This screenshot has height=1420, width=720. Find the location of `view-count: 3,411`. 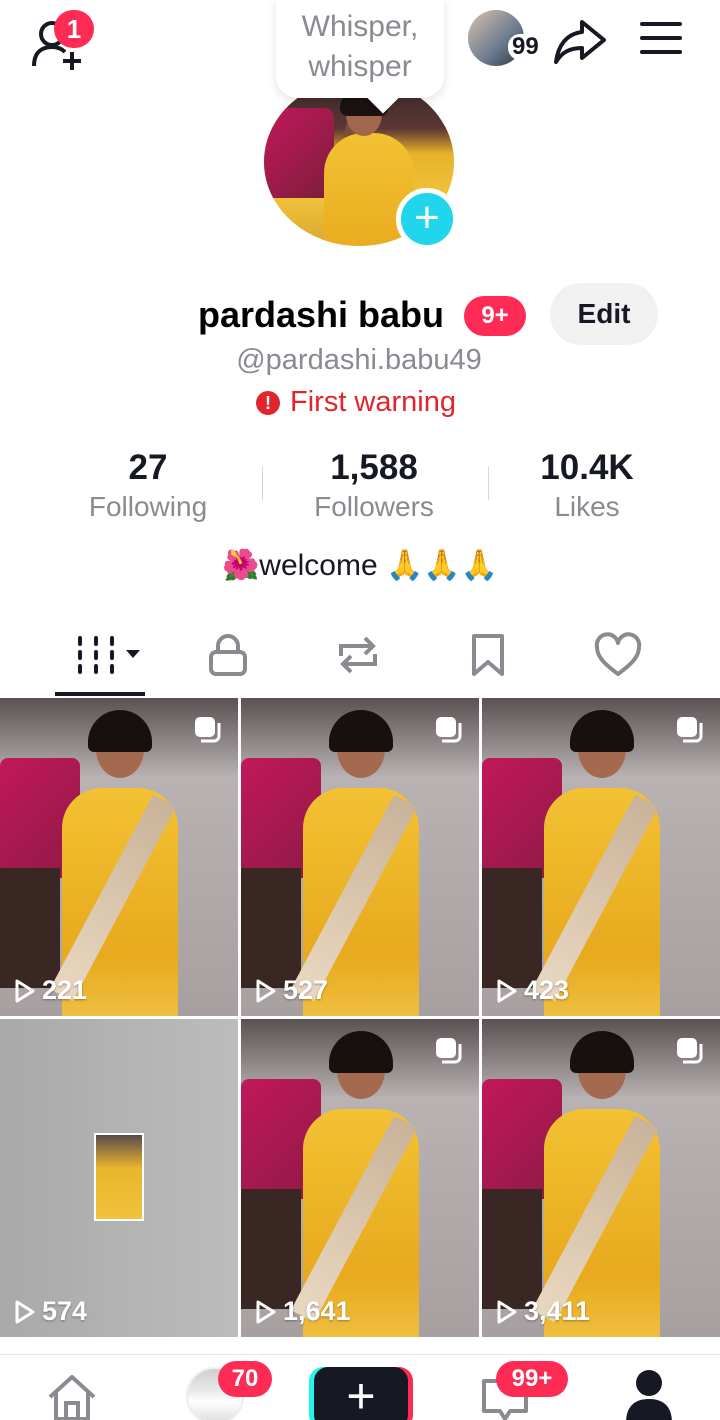

view-count: 3,411 is located at coordinates (543, 1311).